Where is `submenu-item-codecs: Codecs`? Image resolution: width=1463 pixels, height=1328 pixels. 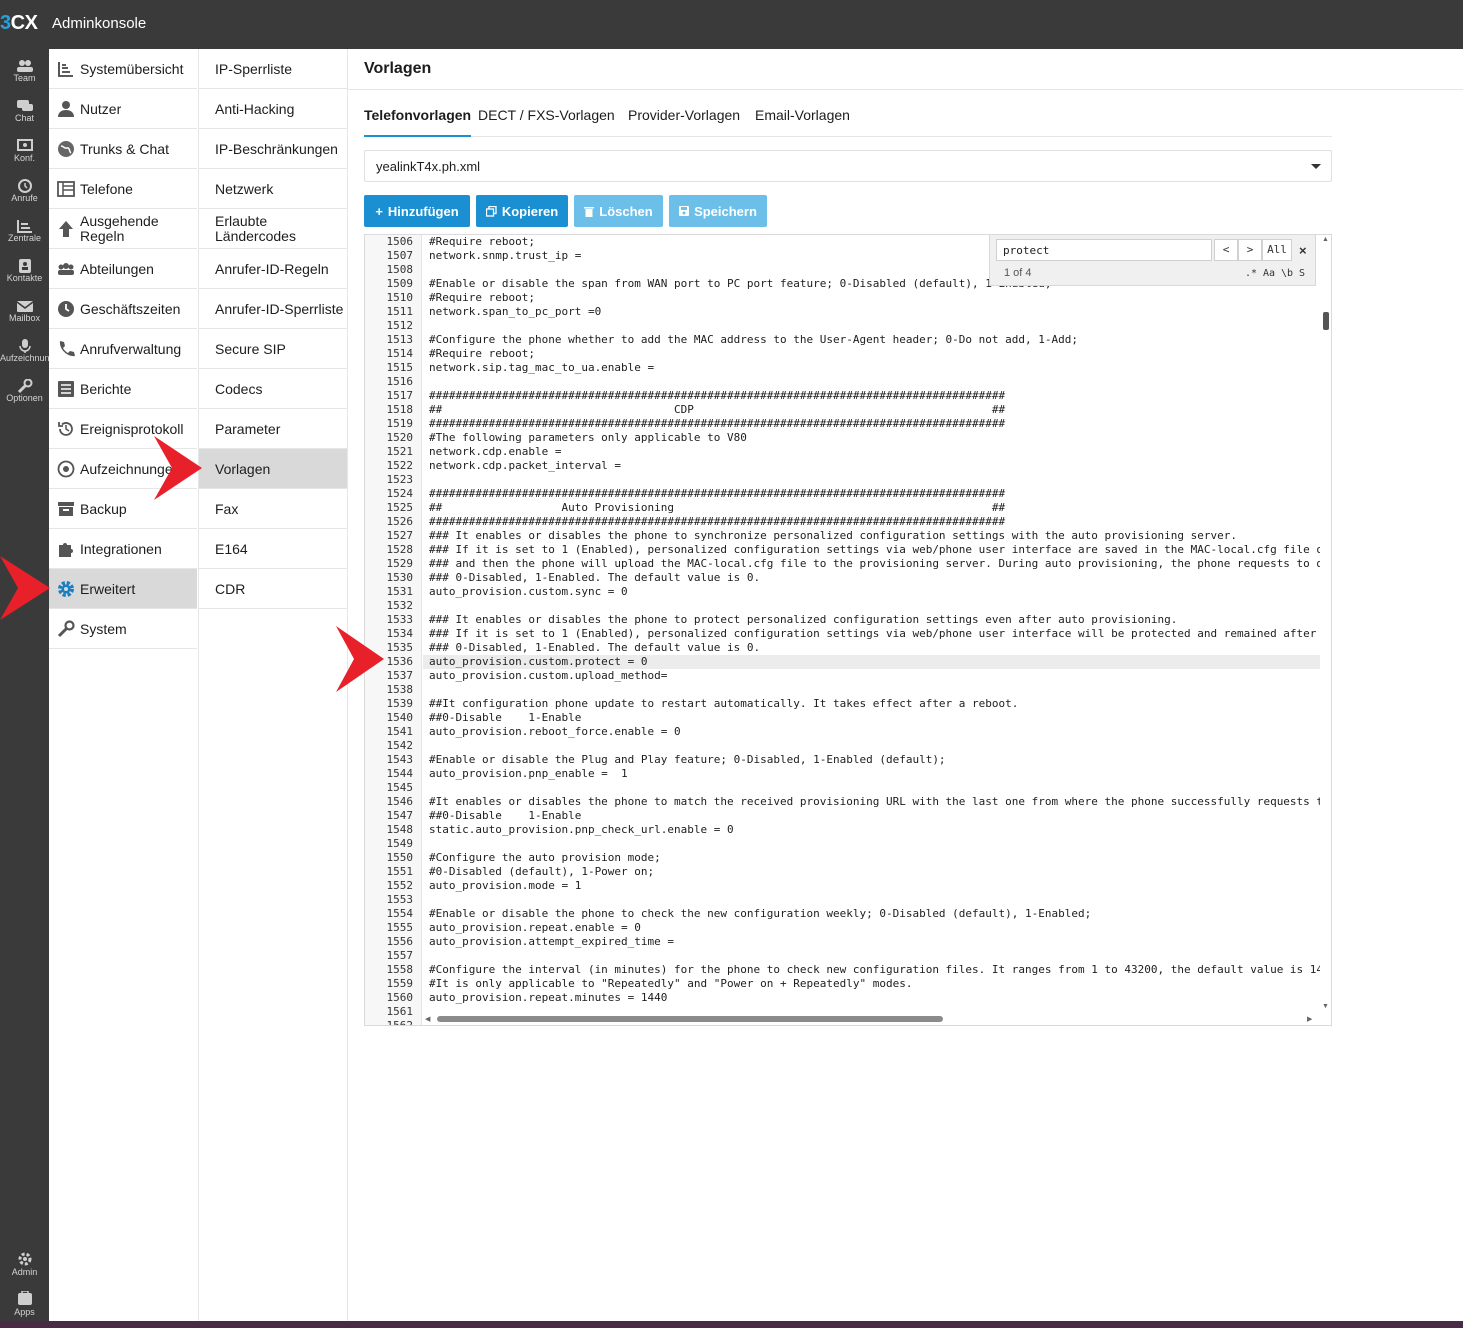 submenu-item-codecs: Codecs is located at coordinates (273, 389).